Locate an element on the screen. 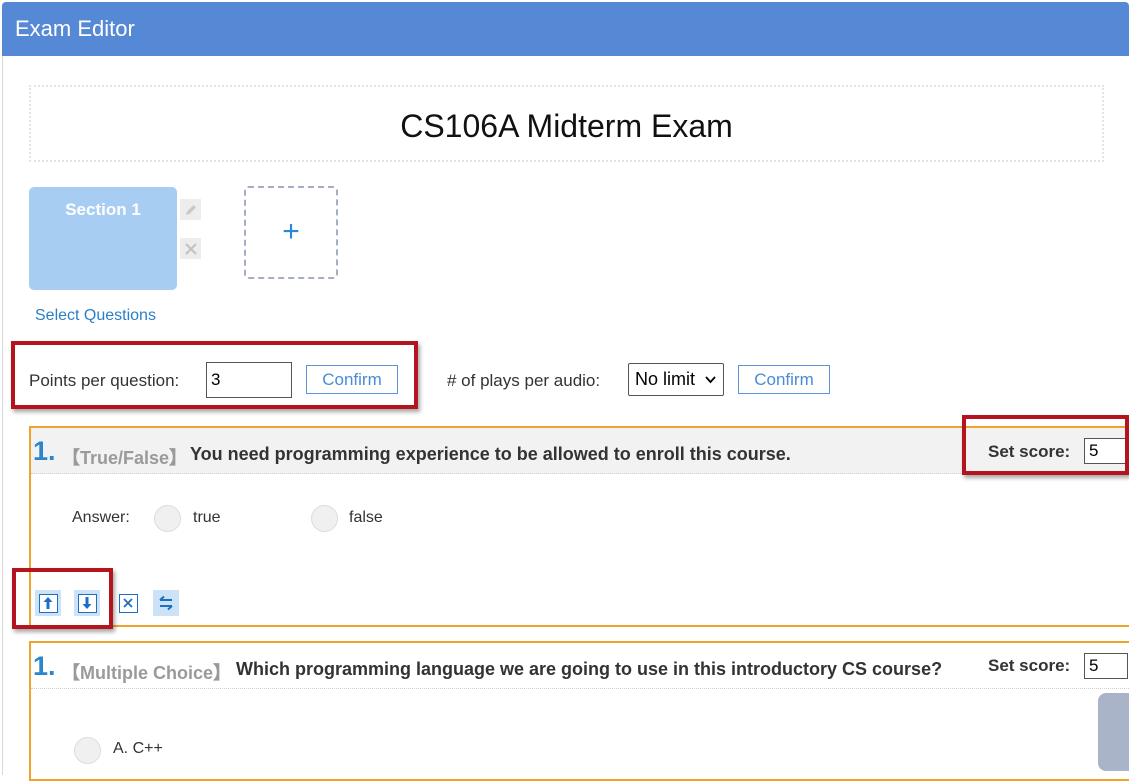 Image resolution: width=1129 pixels, height=781 pixels. swap-question-button is located at coordinates (166, 603).